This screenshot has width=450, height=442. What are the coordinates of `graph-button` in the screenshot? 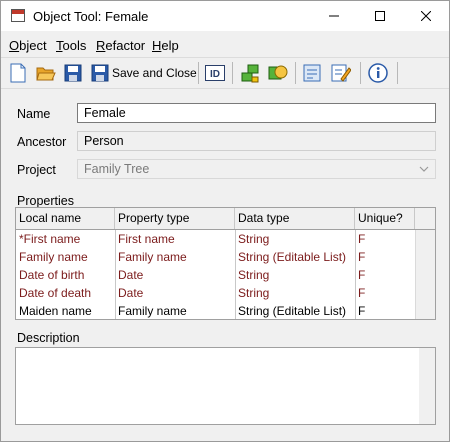 It's located at (250, 73).